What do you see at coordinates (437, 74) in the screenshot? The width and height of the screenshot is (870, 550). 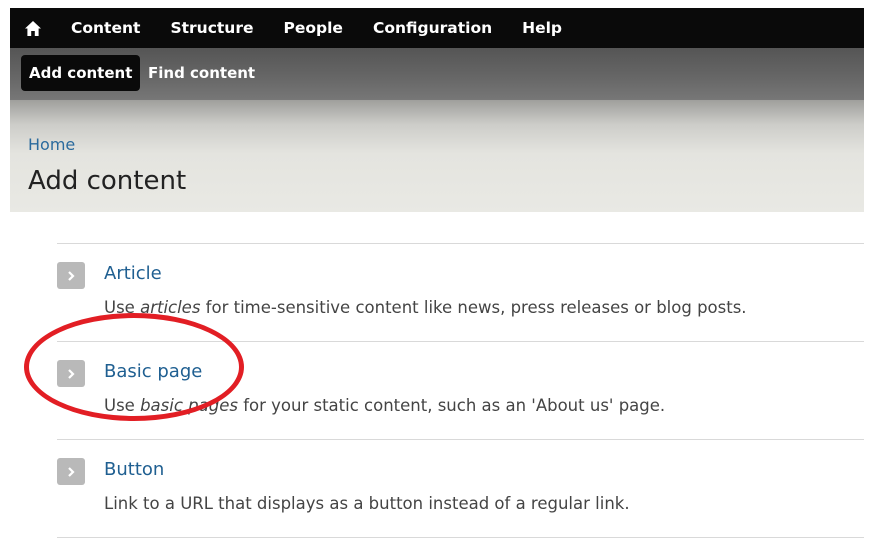 I see `shortcut-tray: Add content Find content` at bounding box center [437, 74].